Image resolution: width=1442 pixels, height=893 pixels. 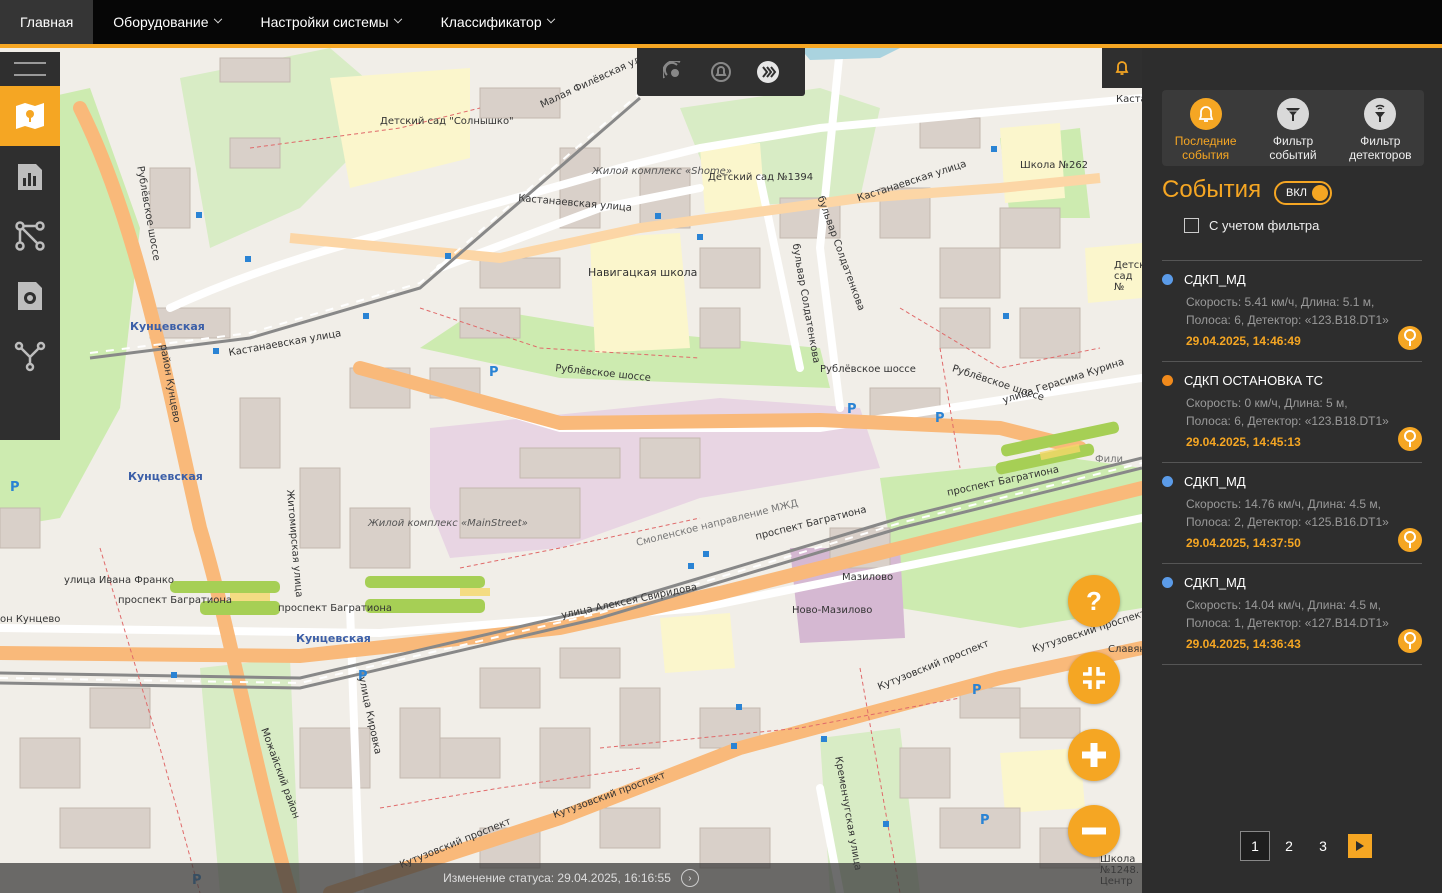 I want to click on radar-icon, so click(x=674, y=72).